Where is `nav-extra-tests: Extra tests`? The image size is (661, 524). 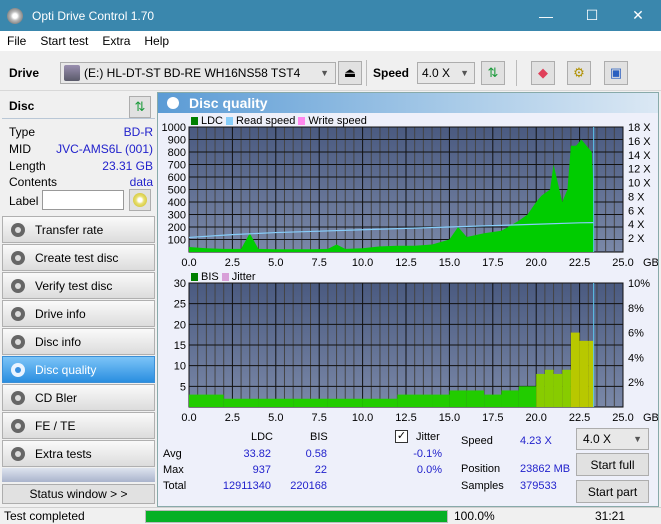
nav-extra-tests: Extra tests is located at coordinates (78, 453).